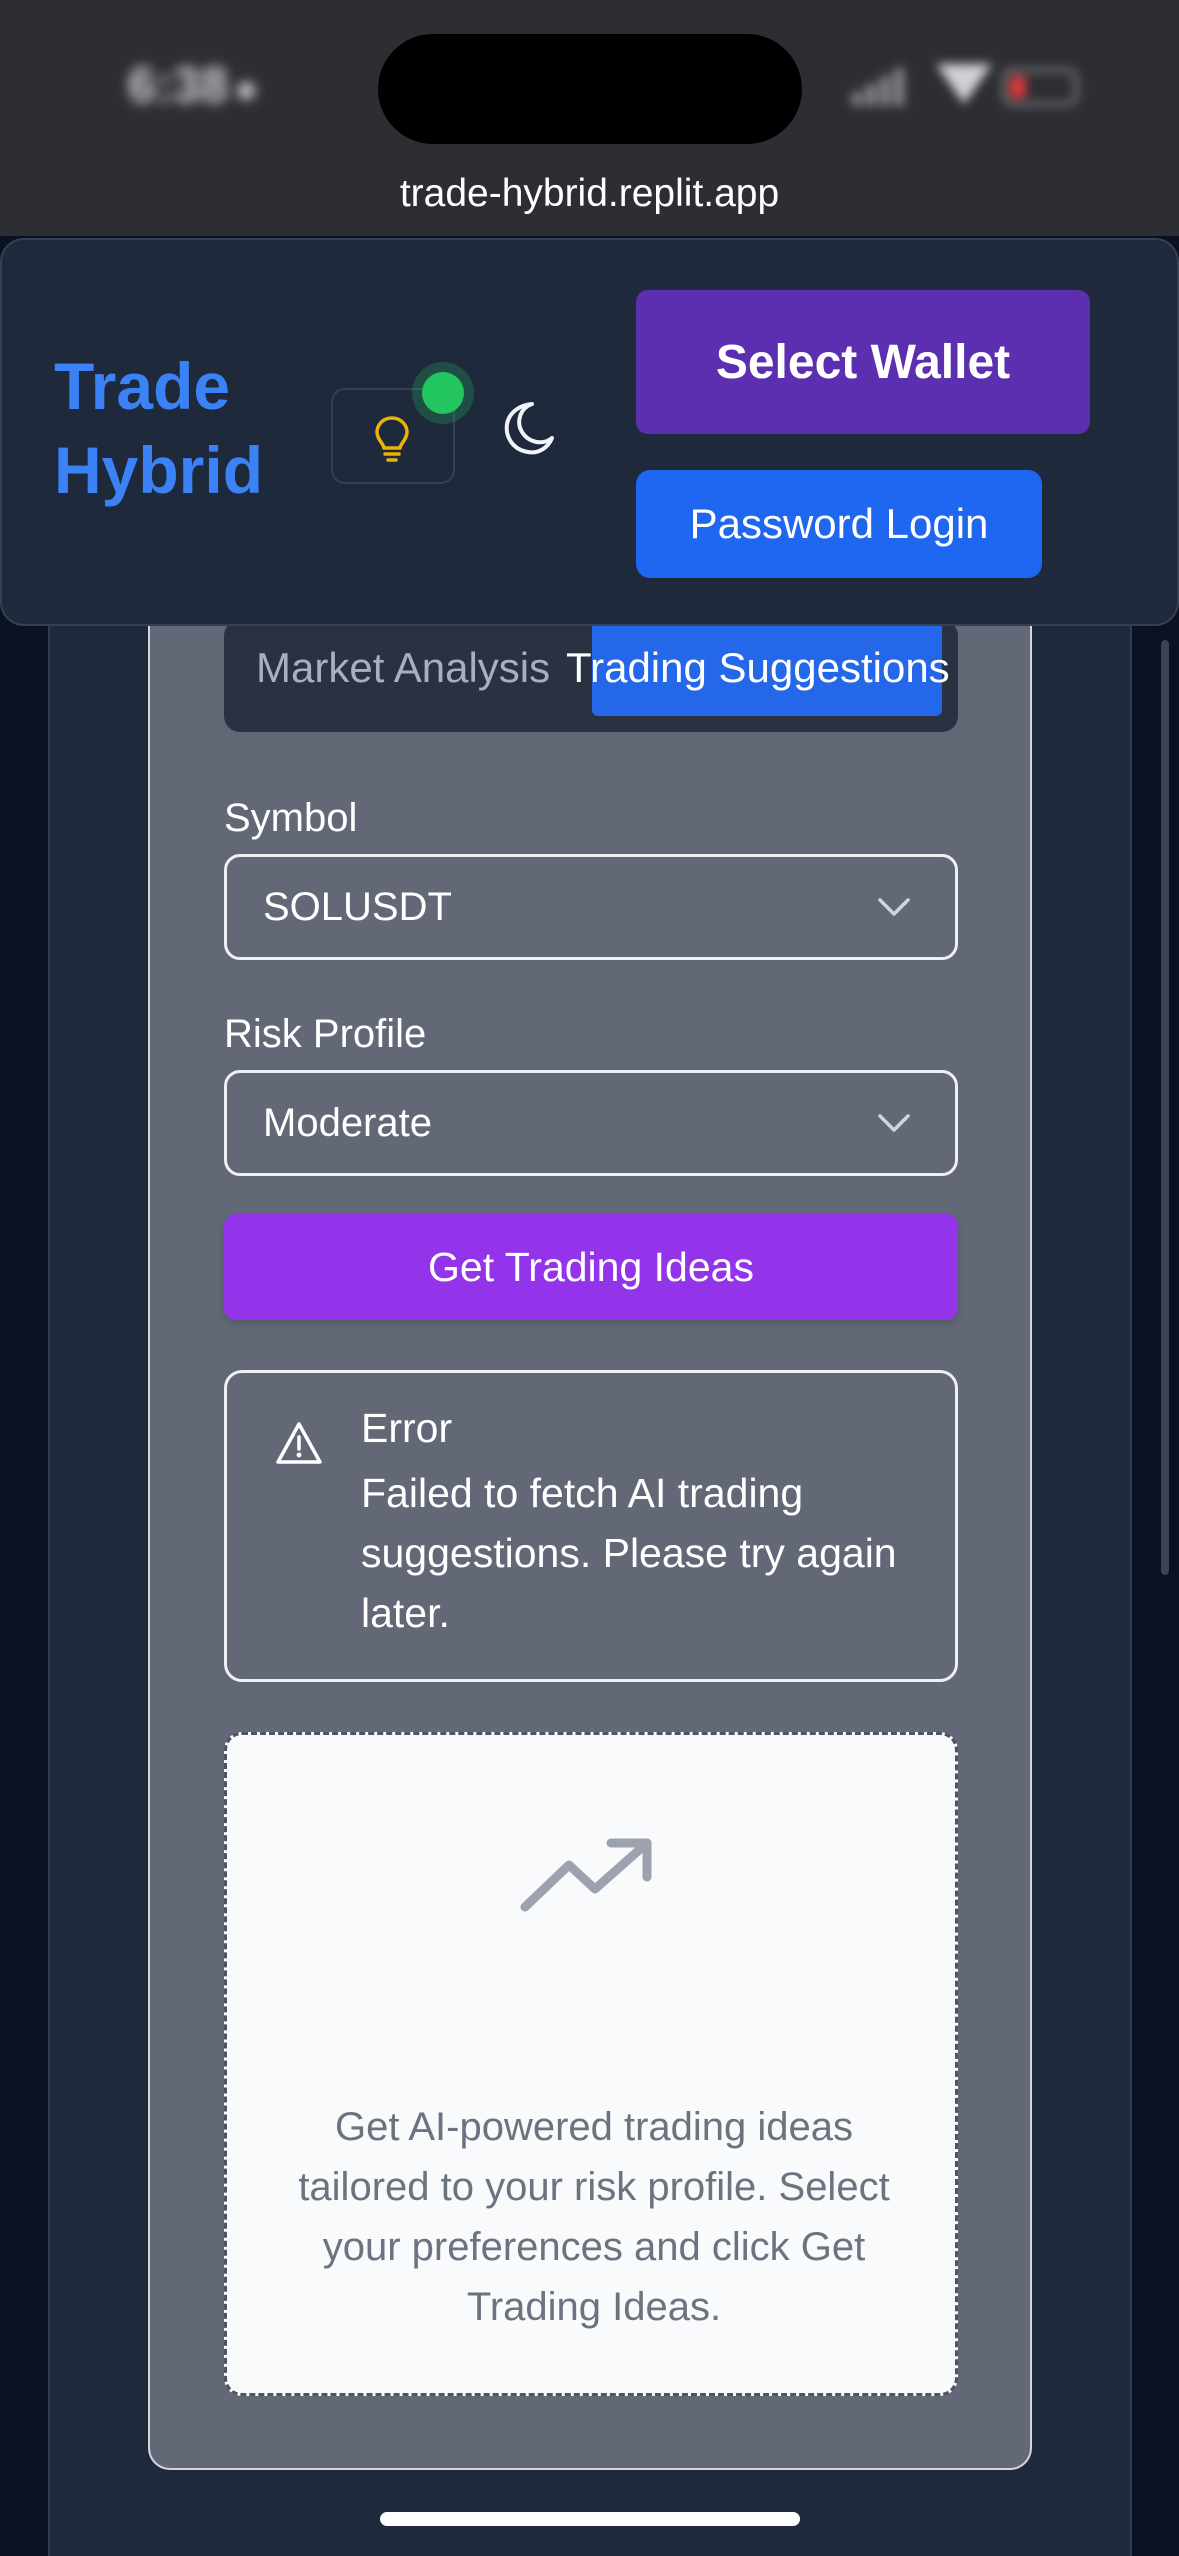 The height and width of the screenshot is (2556, 1179). I want to click on online-status-dot, so click(443, 393).